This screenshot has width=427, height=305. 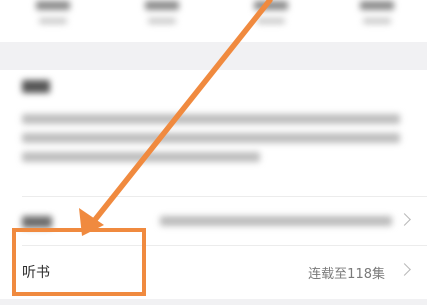 I want to click on blurred-row-label, so click(x=37, y=222).